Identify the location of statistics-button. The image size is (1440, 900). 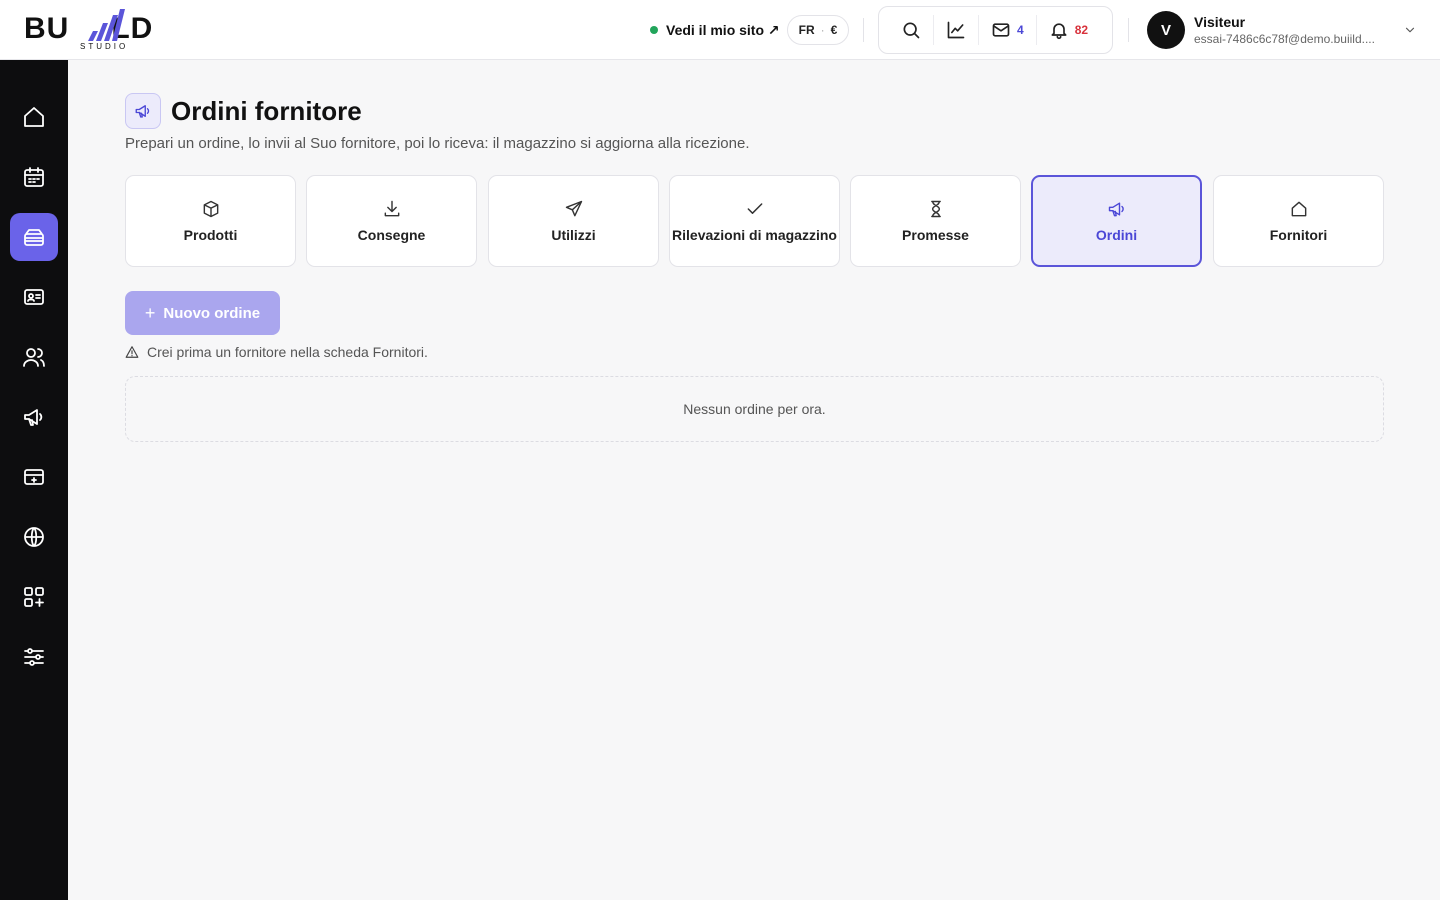
(955, 30).